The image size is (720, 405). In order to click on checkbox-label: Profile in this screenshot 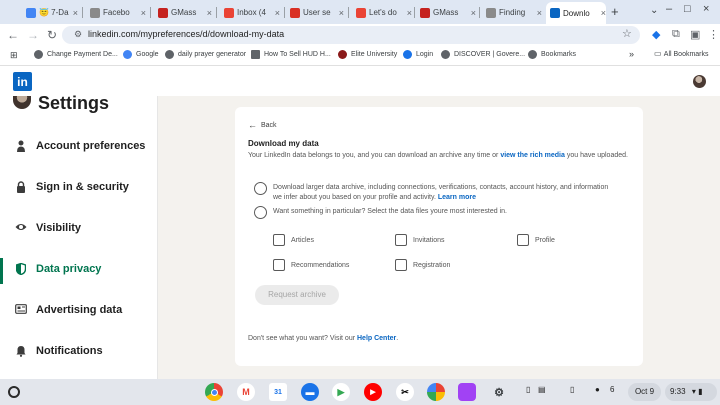, I will do `click(545, 240)`.